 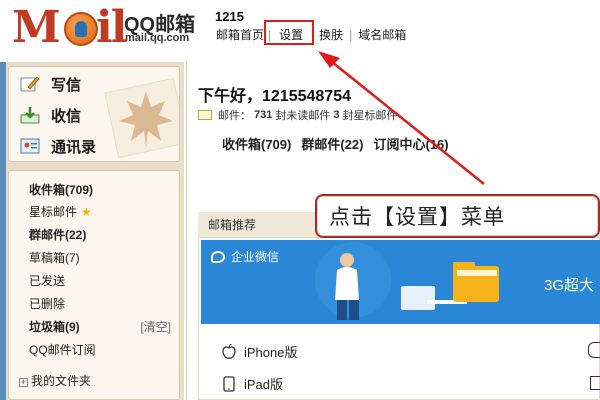 I want to click on starred-count: 3, so click(x=336, y=115).